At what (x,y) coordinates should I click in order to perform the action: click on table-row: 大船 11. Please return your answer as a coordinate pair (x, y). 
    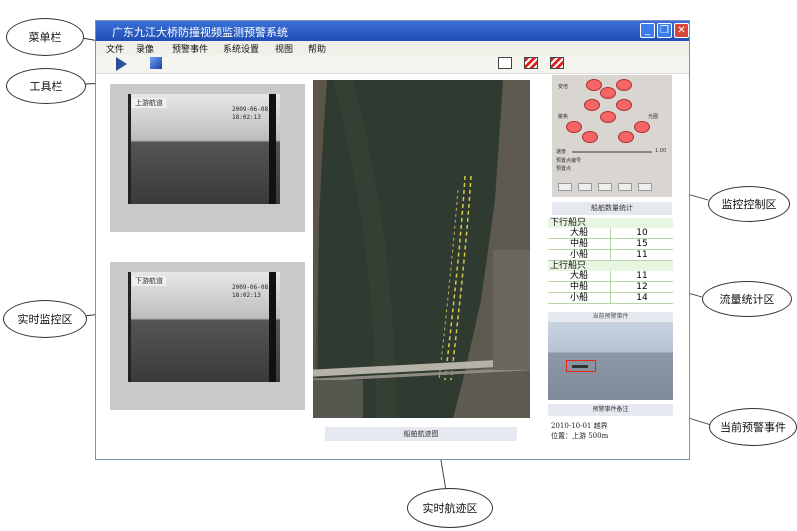
    Looking at the image, I should click on (610, 276).